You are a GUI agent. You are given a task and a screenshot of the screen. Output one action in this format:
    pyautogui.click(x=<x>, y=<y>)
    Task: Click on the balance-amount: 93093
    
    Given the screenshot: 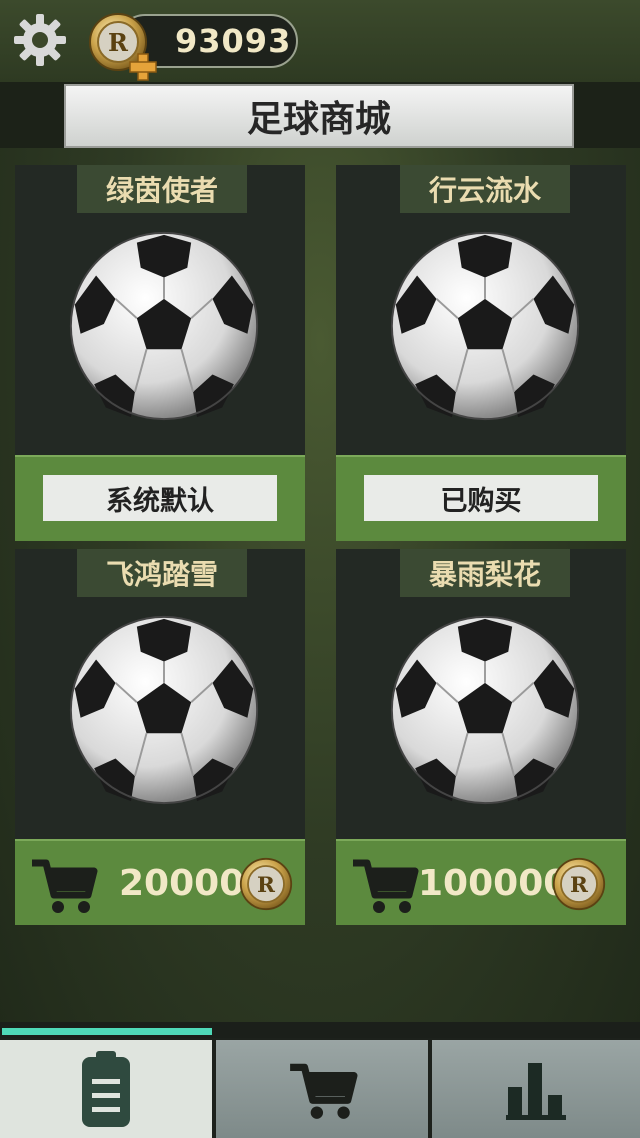 What is the action you would take?
    pyautogui.click(x=233, y=41)
    